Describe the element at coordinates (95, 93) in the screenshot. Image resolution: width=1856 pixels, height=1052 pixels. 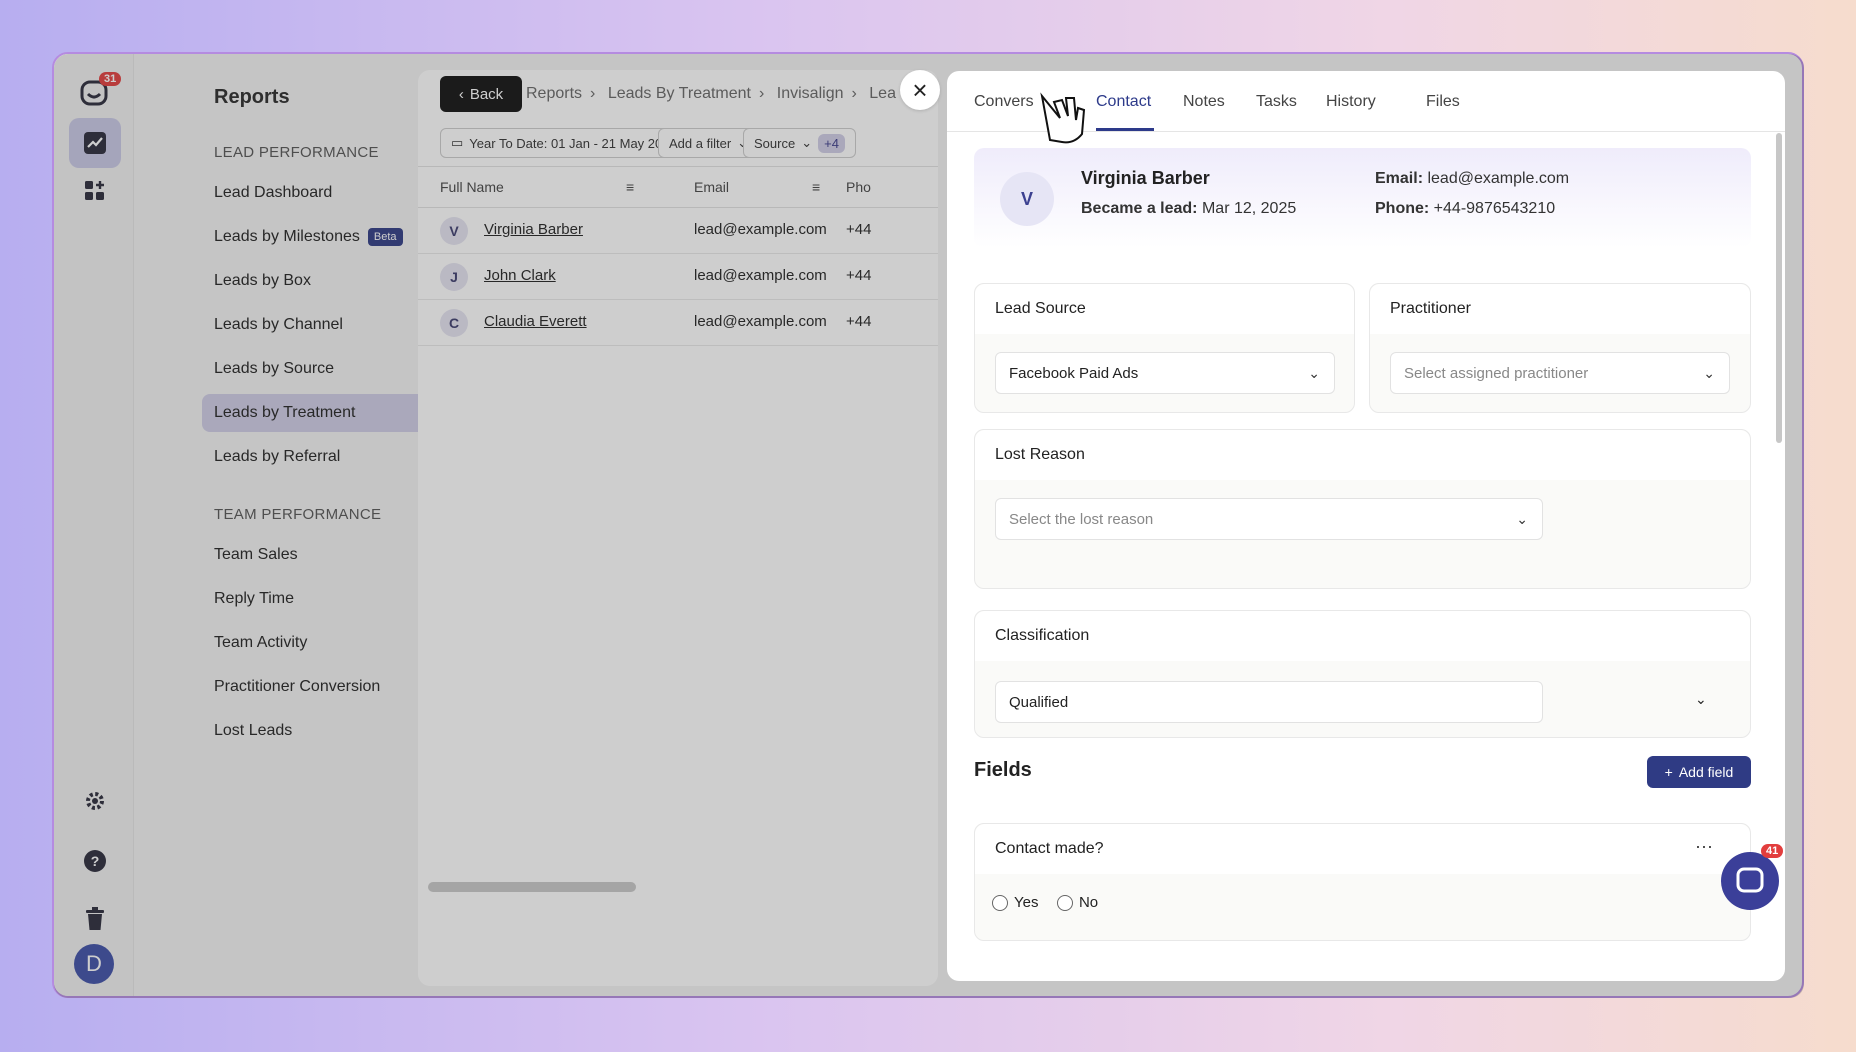
I see `app-logo: 31` at that location.